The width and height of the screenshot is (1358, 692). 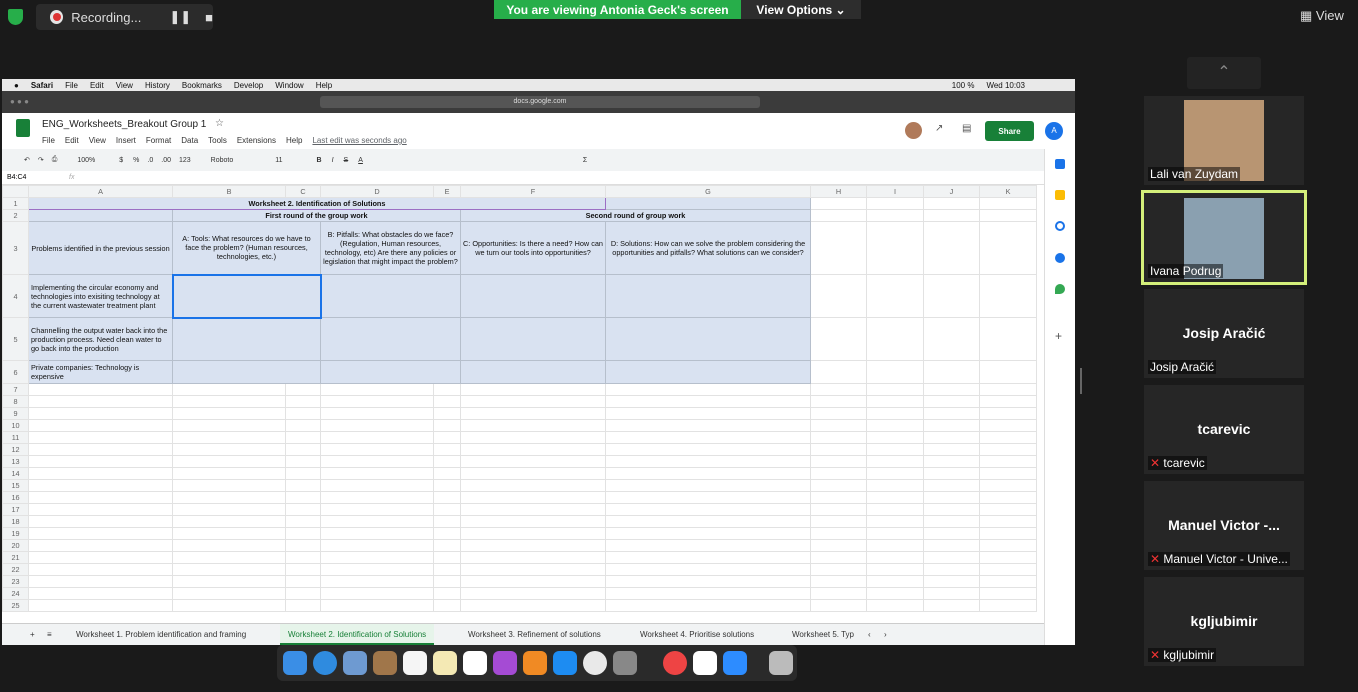 What do you see at coordinates (951, 191) in the screenshot?
I see `col-header-j: J` at bounding box center [951, 191].